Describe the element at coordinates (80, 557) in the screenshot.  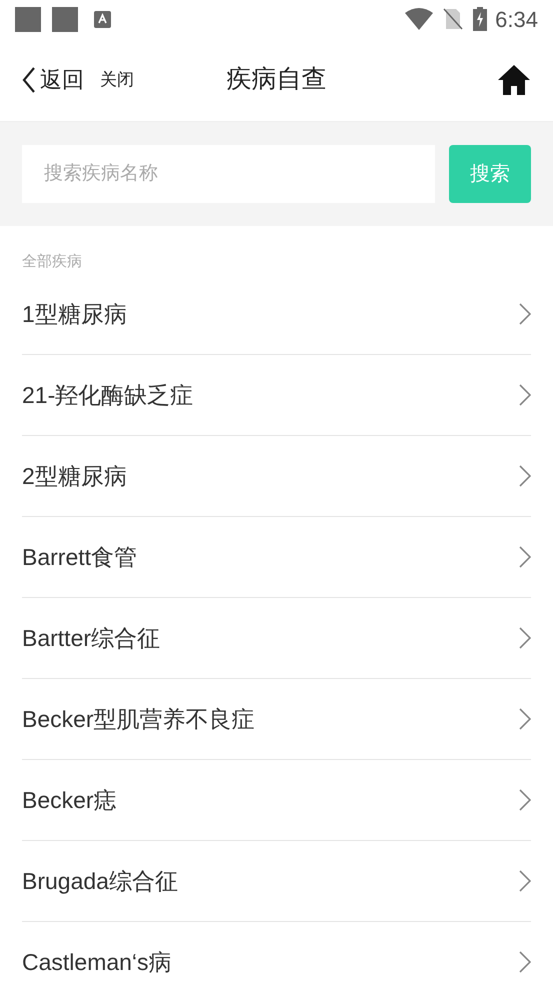
I see `disease-name: Barrett食管` at that location.